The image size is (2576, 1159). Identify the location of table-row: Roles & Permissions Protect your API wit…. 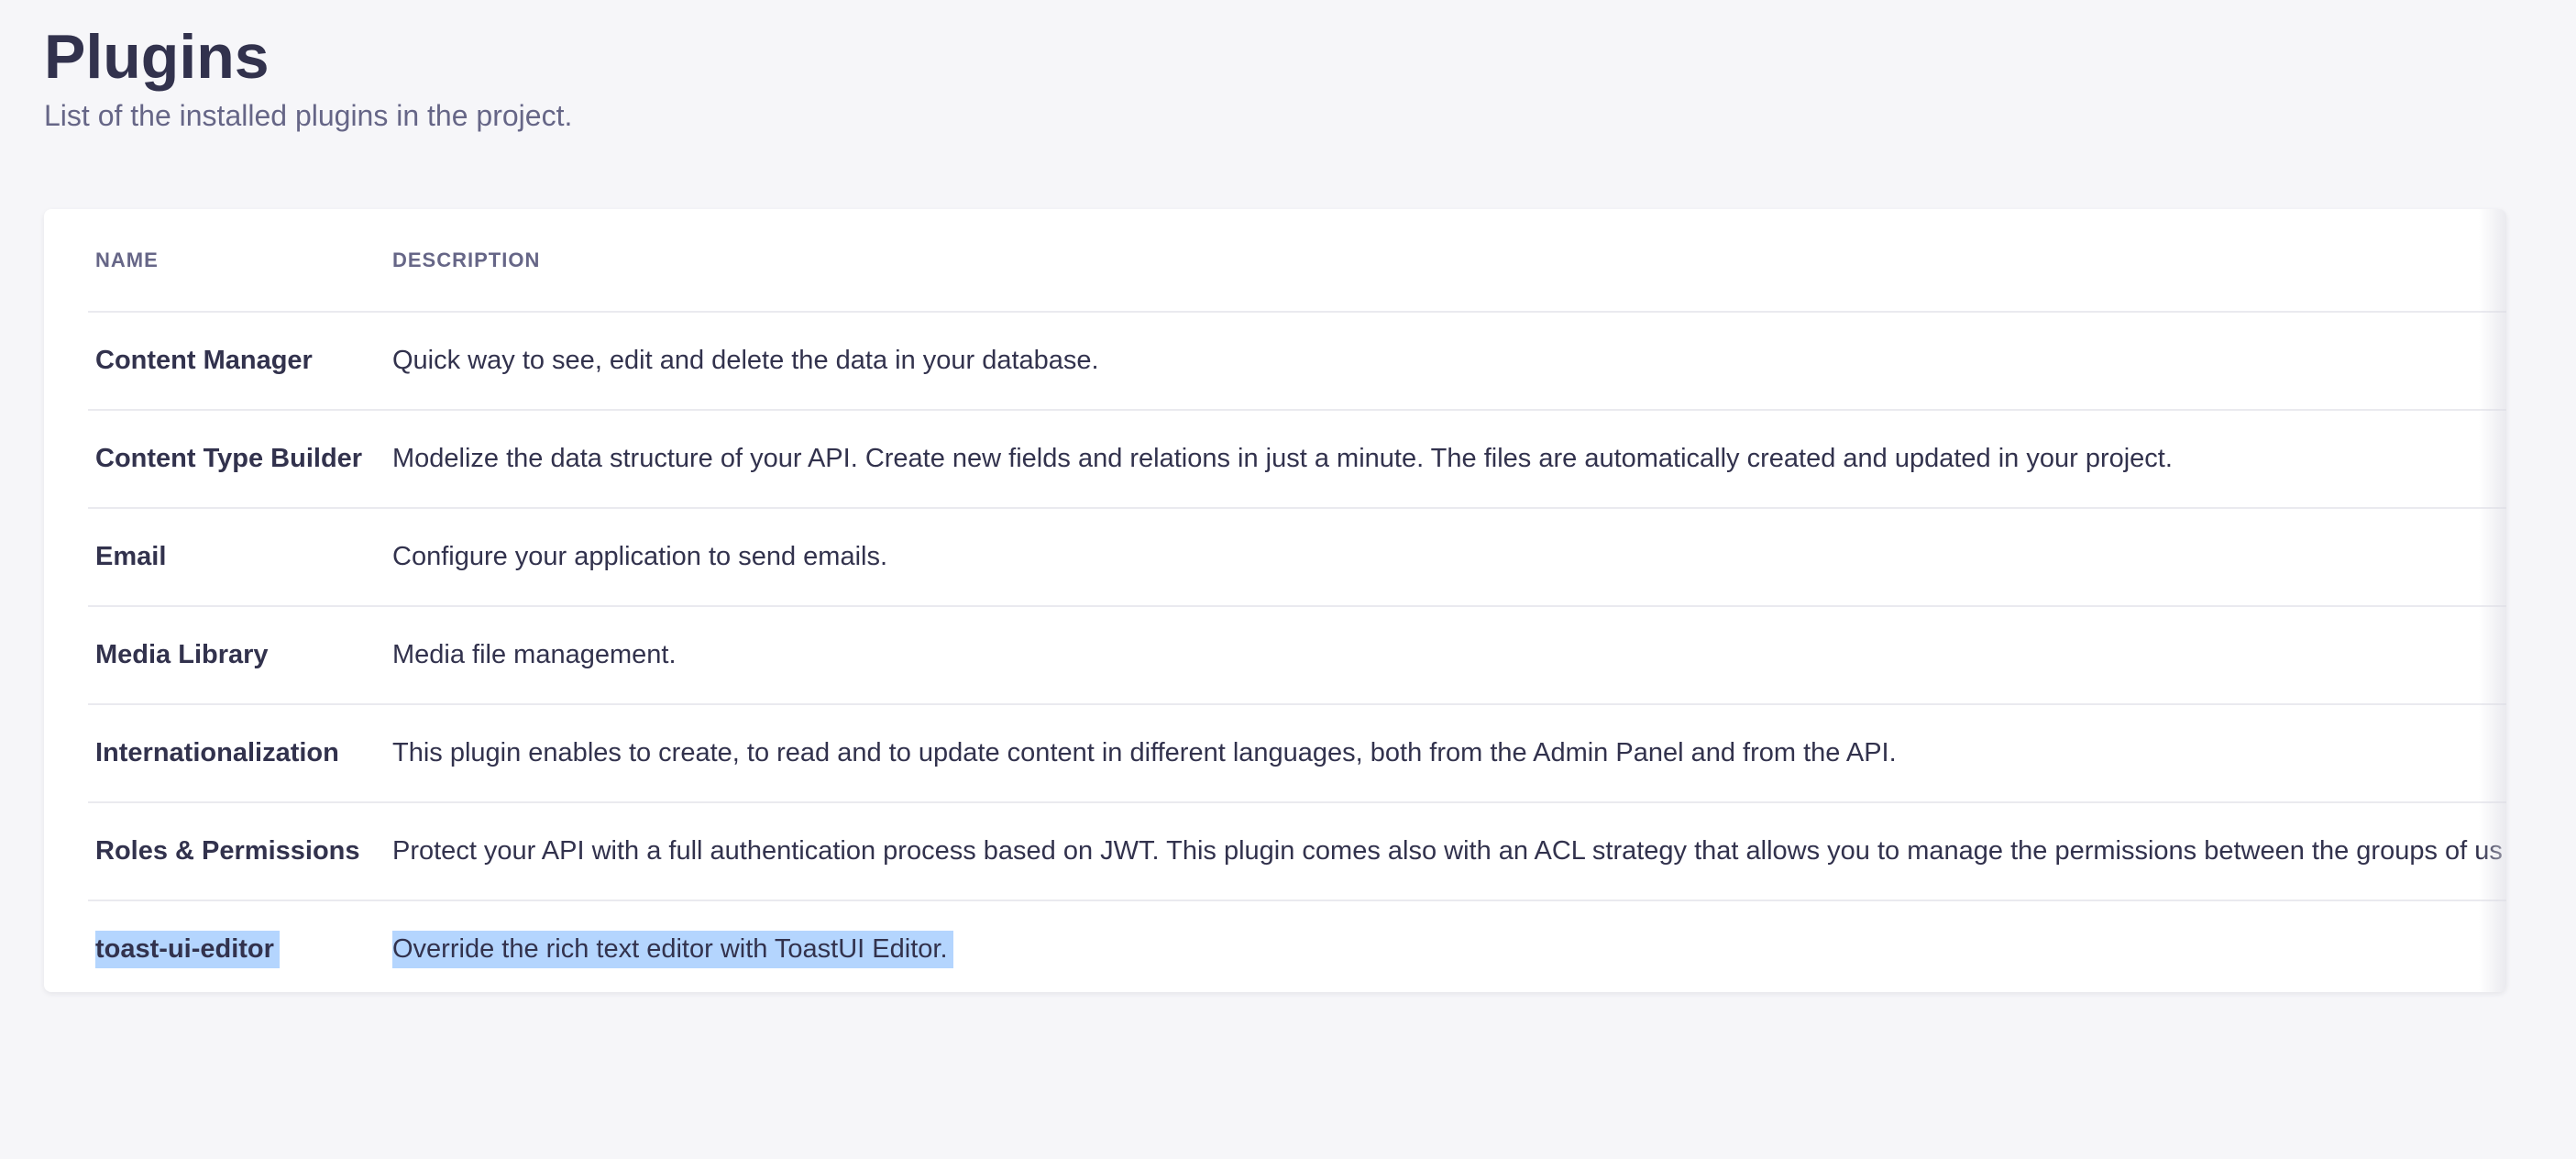
(1297, 852).